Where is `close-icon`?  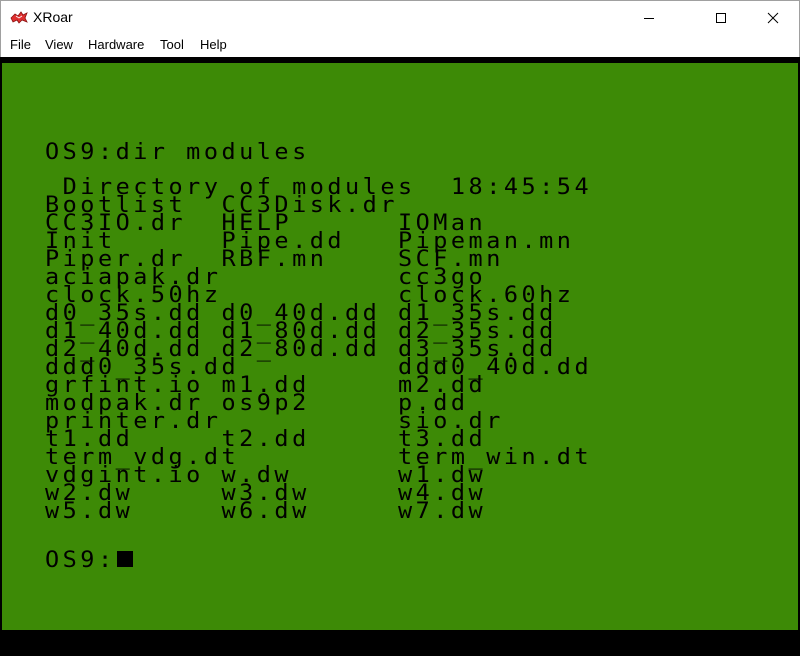 close-icon is located at coordinates (773, 17).